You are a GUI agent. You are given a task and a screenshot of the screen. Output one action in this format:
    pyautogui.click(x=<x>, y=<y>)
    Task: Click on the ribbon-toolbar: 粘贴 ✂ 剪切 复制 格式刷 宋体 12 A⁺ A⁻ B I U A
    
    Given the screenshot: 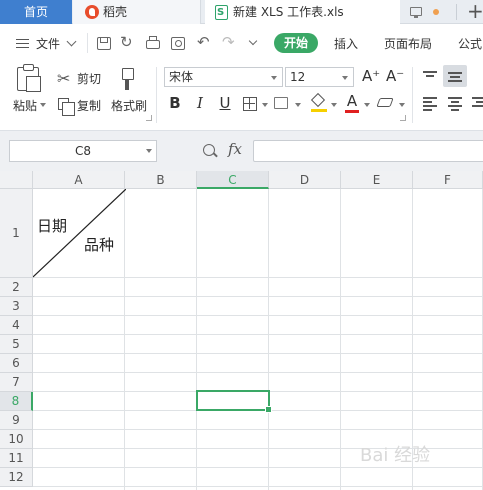 What is the action you would take?
    pyautogui.click(x=241, y=96)
    